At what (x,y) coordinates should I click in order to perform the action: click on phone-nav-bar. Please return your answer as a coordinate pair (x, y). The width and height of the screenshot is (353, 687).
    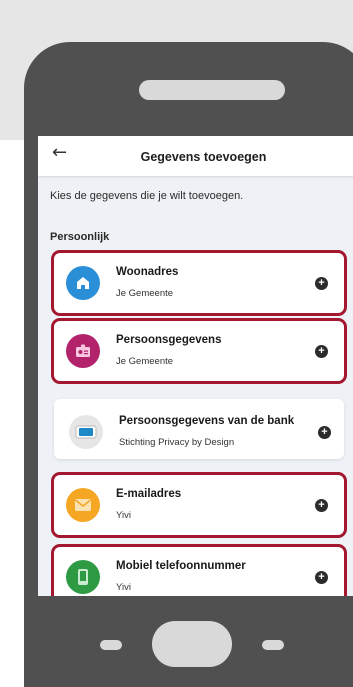
    Looking at the image, I should click on (188, 641).